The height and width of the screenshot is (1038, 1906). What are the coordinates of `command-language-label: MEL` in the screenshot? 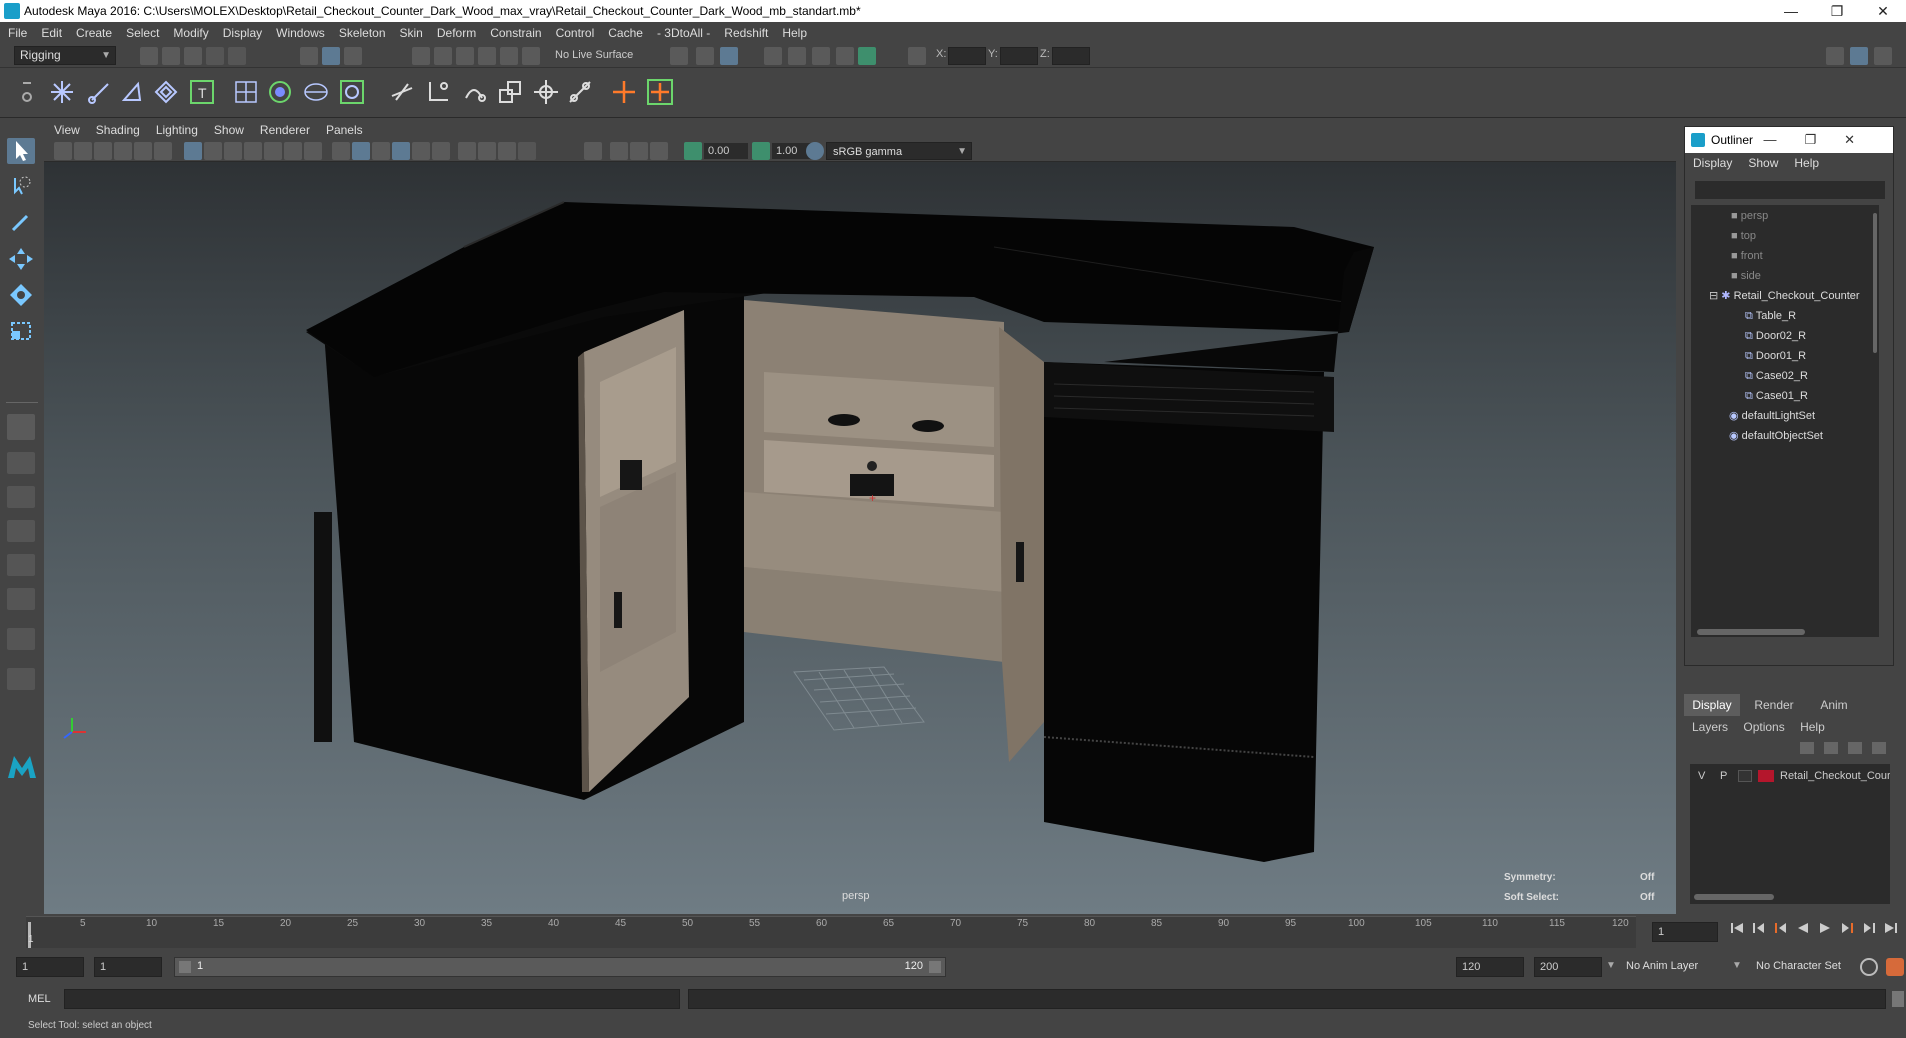 It's located at (39, 999).